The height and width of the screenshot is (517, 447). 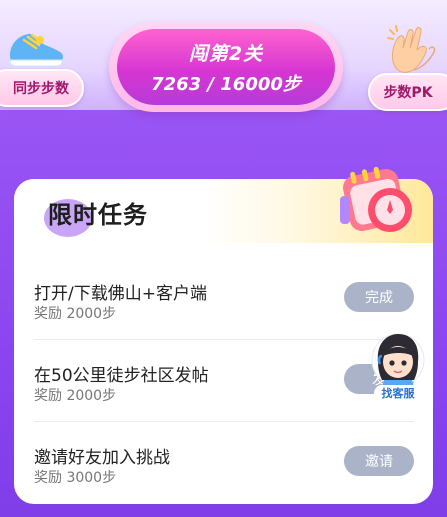 I want to click on task-name: 打开/下载佛山+客户端, so click(x=120, y=294).